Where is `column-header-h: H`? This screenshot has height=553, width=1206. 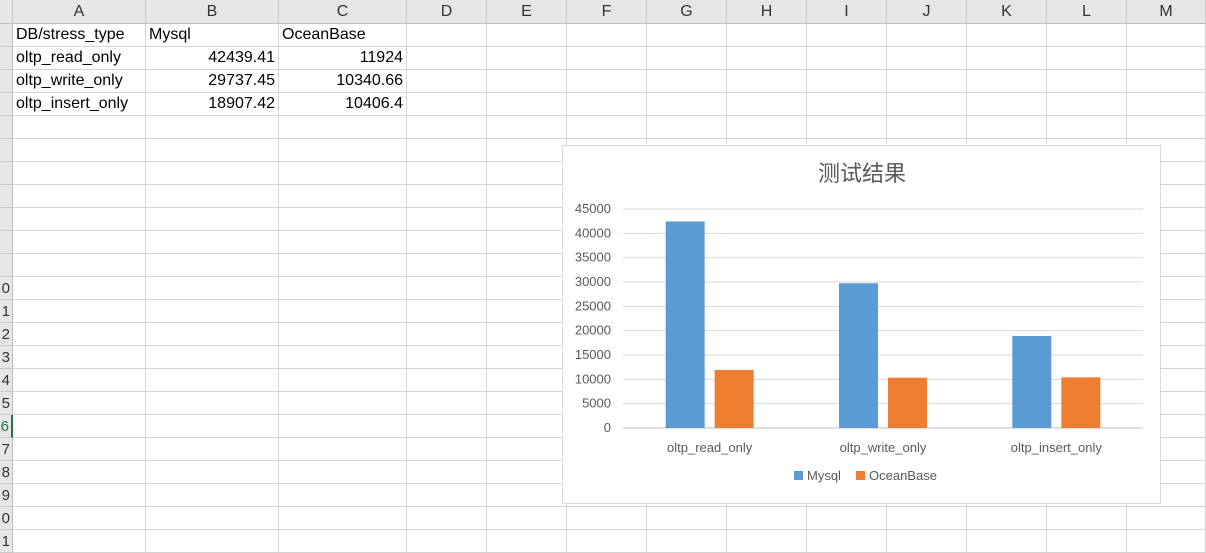
column-header-h: H is located at coordinates (767, 12).